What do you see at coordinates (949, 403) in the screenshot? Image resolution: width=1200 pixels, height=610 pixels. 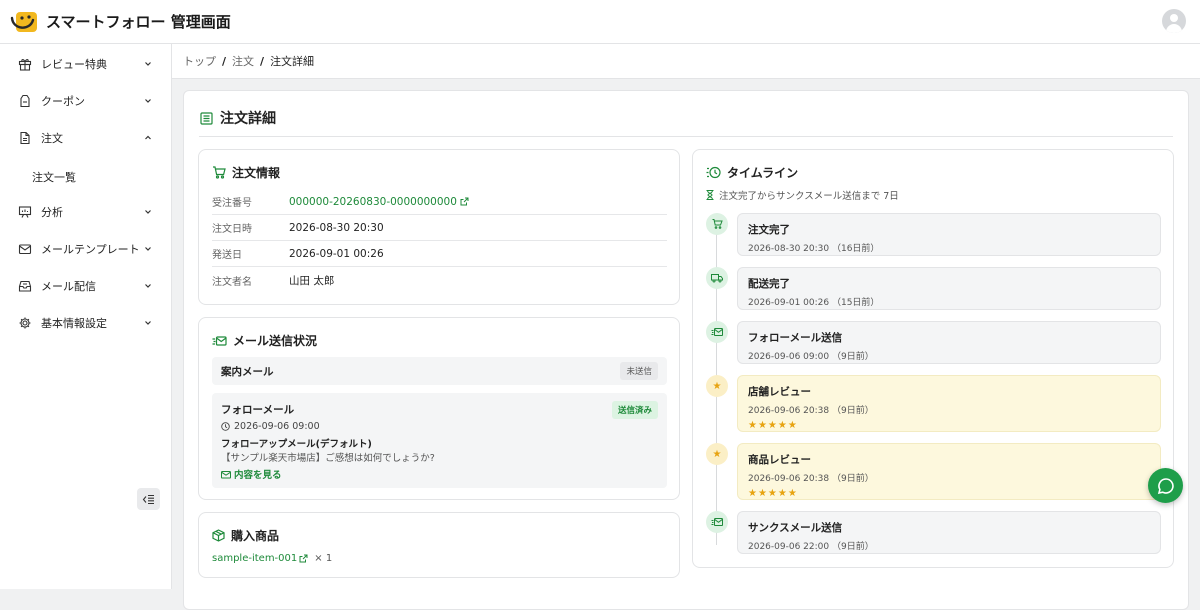 I see `timeline-event: 店舗レビュー 2026-09-06 20:38 （9日前） ★★★★★` at bounding box center [949, 403].